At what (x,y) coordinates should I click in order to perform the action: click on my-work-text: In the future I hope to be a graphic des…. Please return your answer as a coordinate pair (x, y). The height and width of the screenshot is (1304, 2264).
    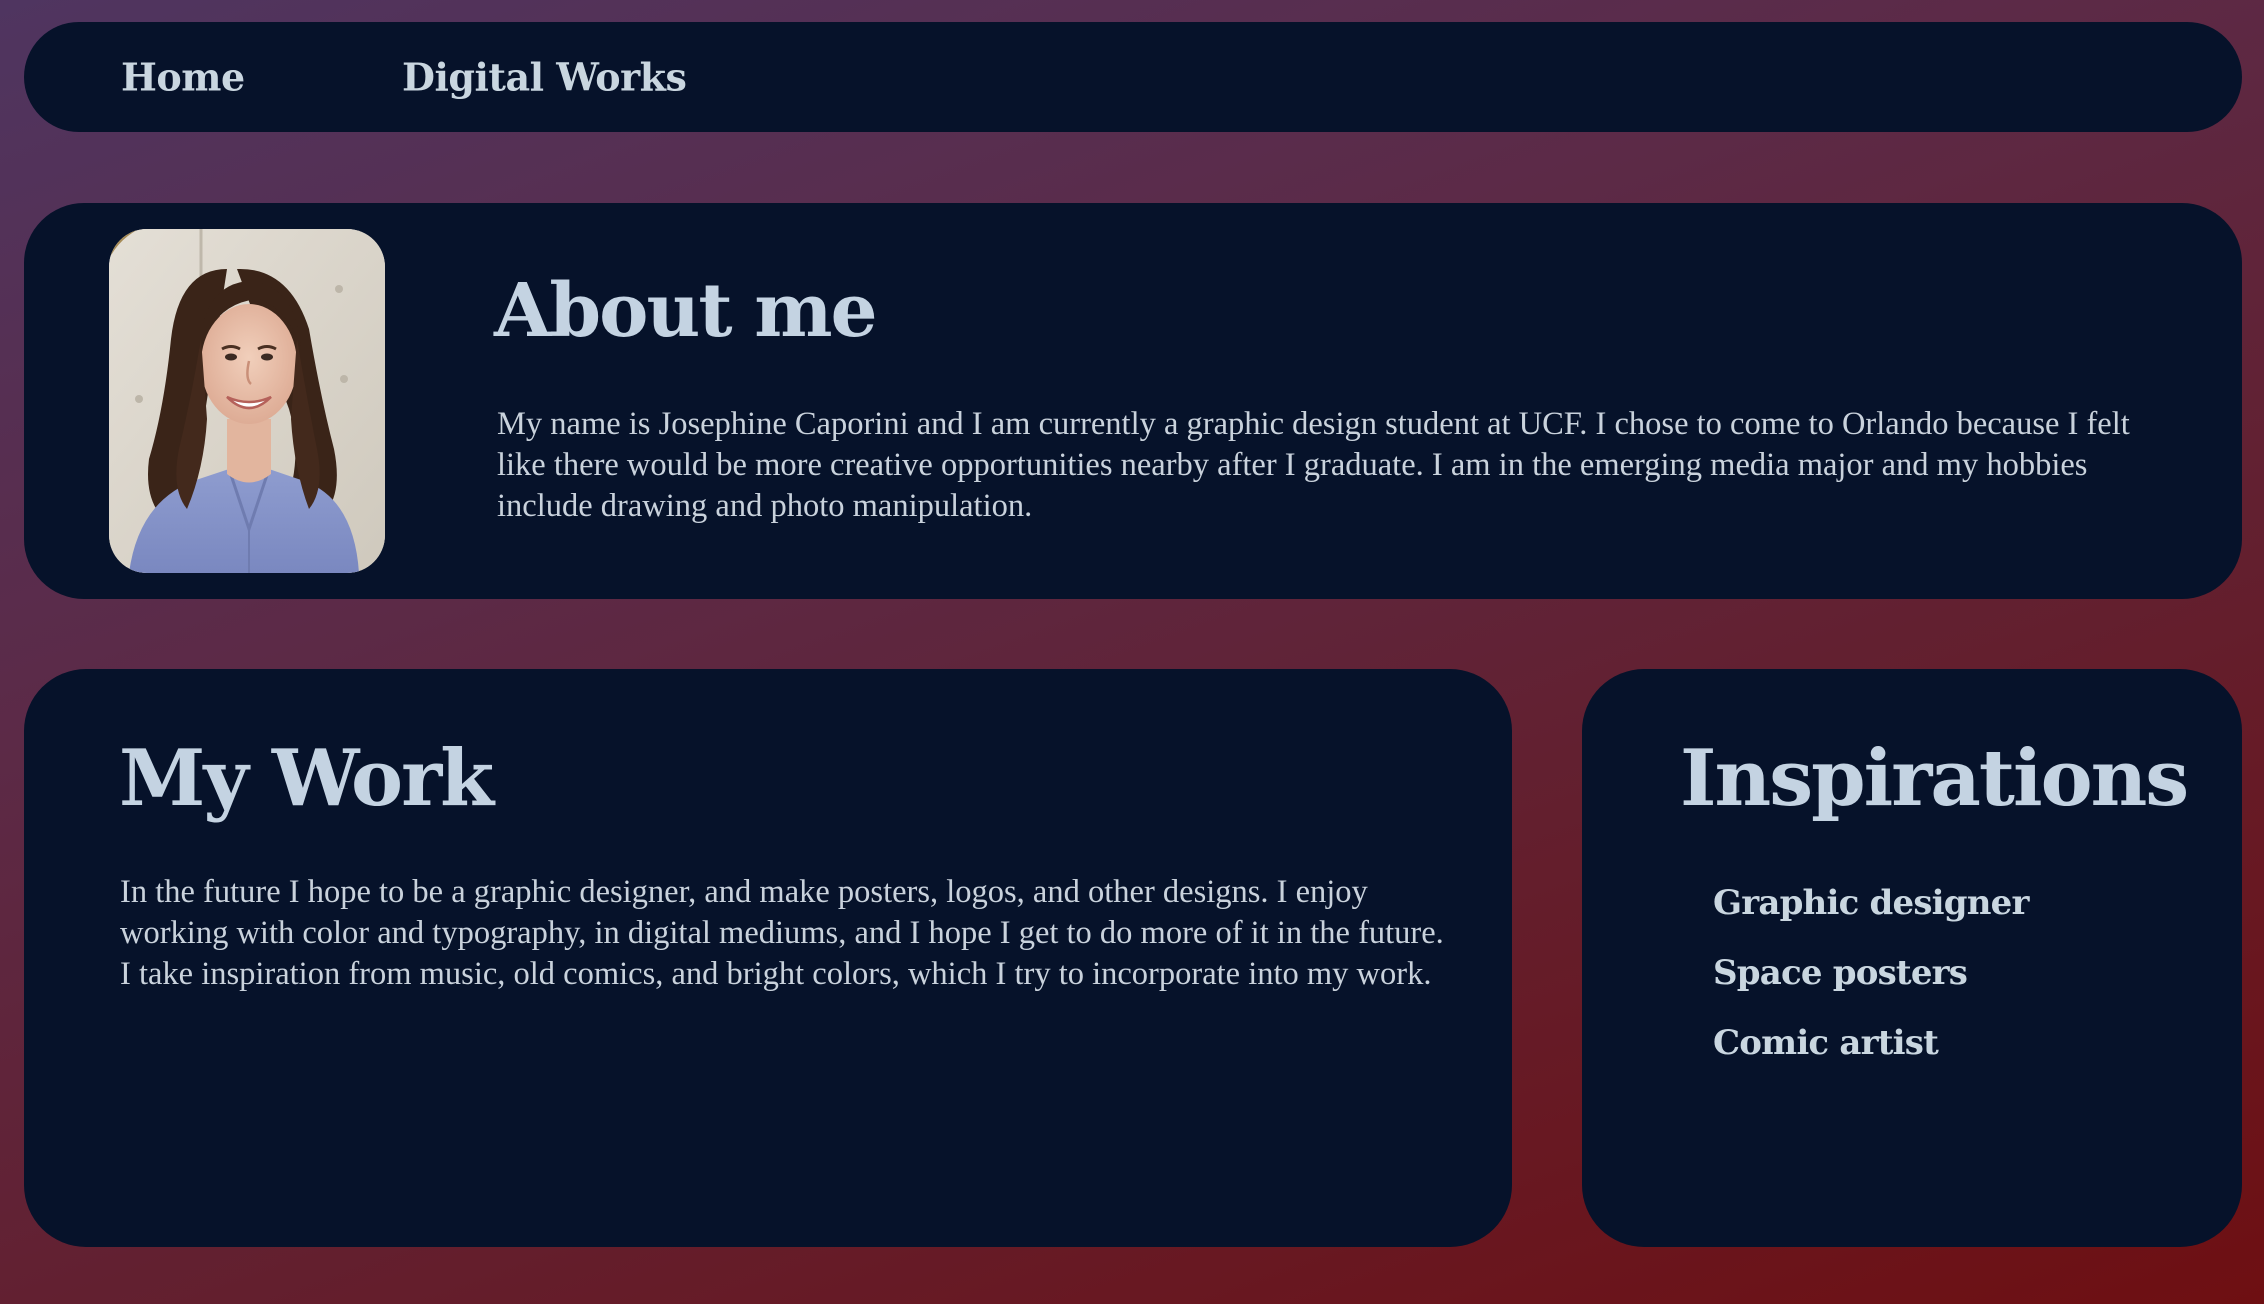
    Looking at the image, I should click on (782, 933).